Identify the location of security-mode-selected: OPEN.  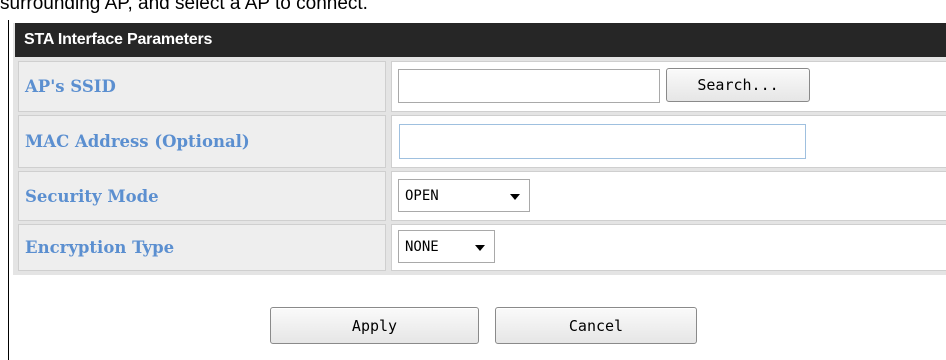
(422, 195).